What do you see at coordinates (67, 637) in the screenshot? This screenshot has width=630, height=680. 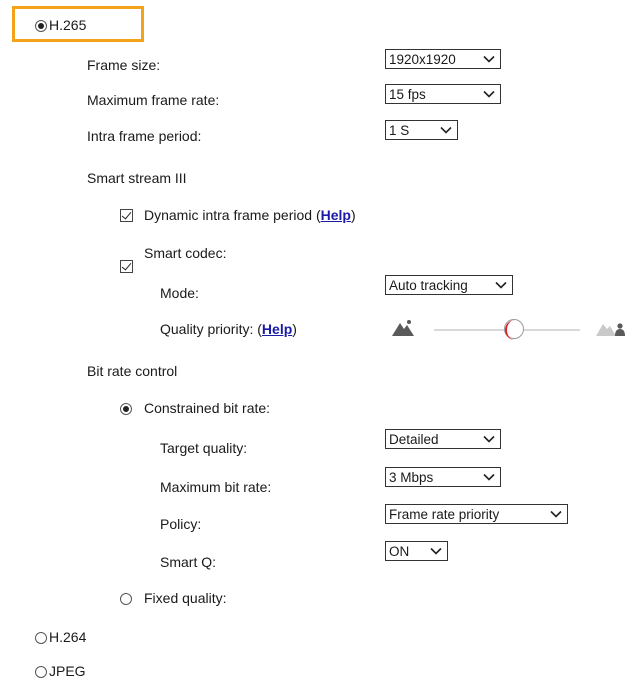 I see `h264-label: H.264` at bounding box center [67, 637].